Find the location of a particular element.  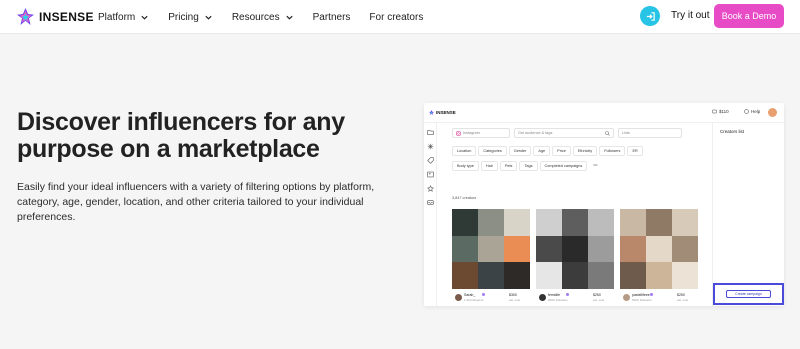

create-campaign-button: Create campaign is located at coordinates (748, 294).